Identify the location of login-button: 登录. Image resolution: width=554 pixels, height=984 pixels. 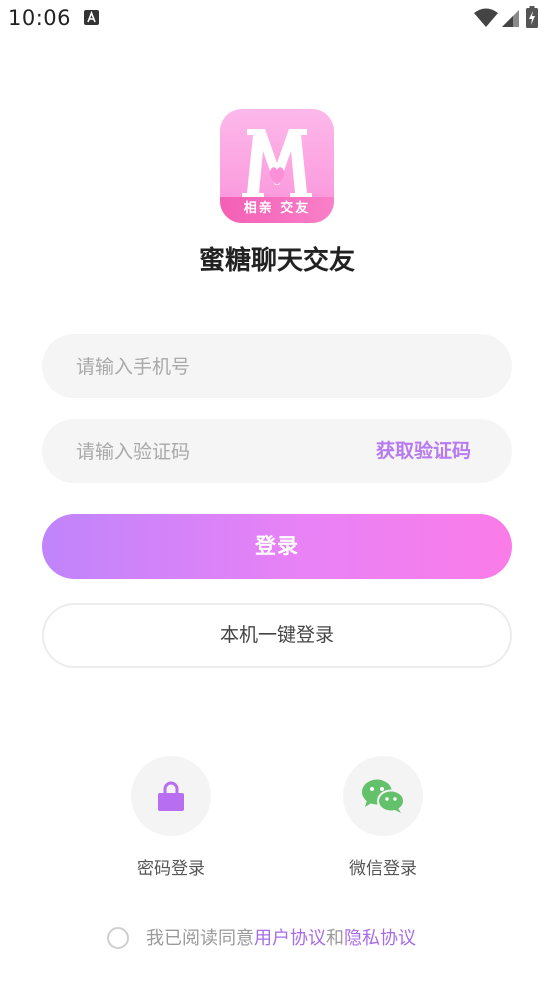
(277, 546).